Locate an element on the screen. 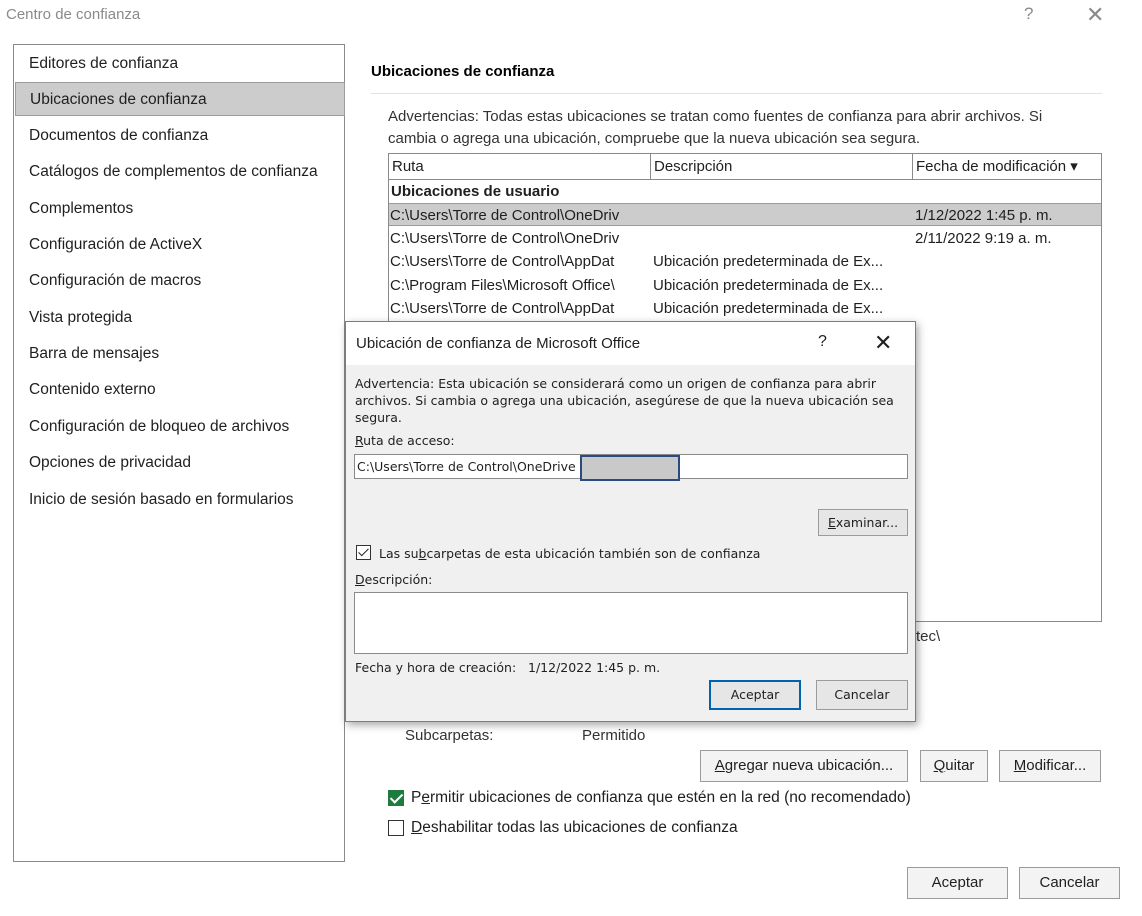  sidebar-item-trusted-locations: Ubicaciones de confianza is located at coordinates (180, 99).